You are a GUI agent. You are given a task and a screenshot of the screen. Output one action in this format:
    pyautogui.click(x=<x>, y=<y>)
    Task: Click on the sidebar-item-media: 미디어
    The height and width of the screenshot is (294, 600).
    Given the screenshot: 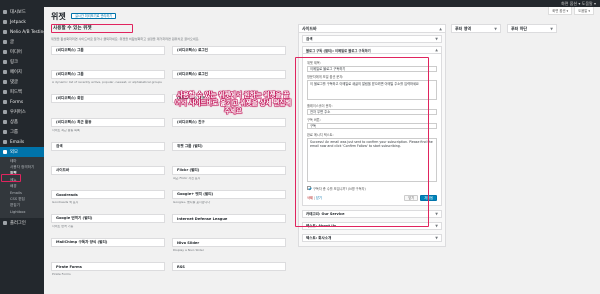 What is the action you would take?
    pyautogui.click(x=22, y=52)
    